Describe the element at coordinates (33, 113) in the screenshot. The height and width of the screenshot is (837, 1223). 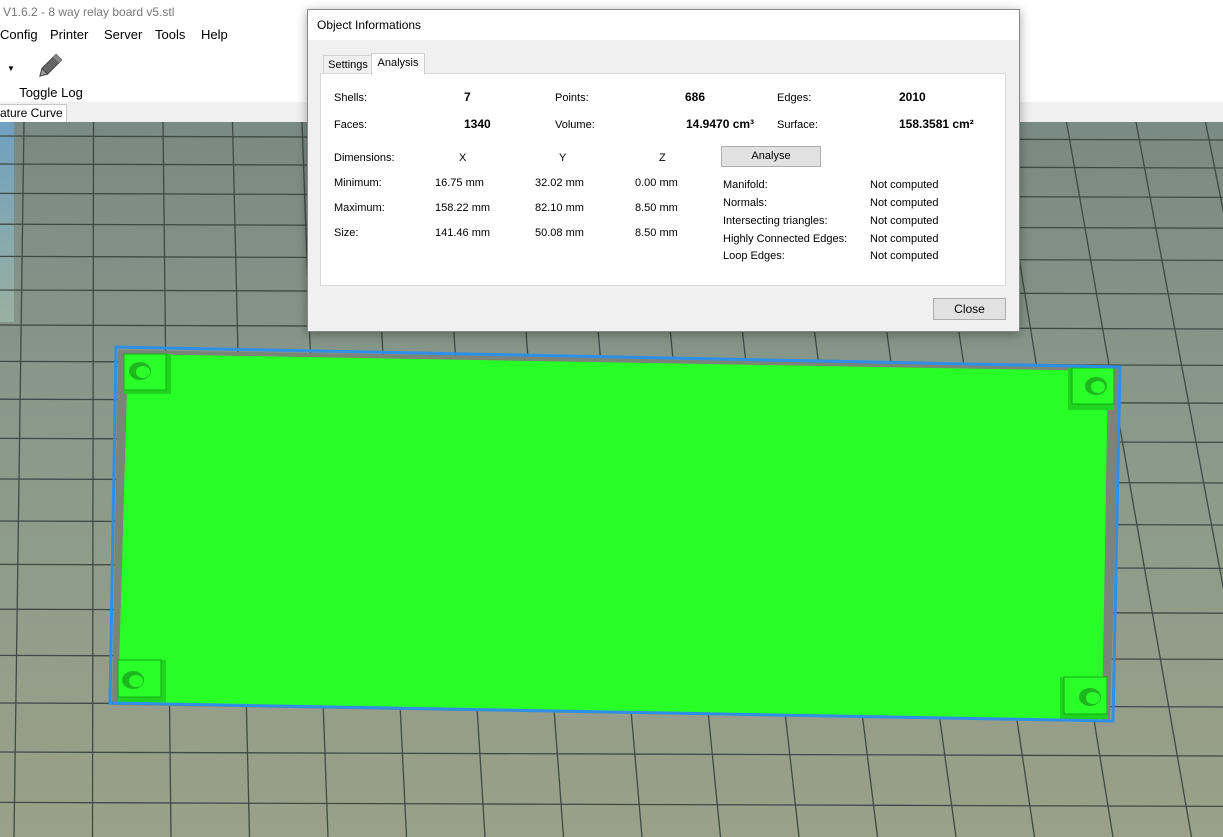
I see `tab-temperature-curve: ature Curve` at that location.